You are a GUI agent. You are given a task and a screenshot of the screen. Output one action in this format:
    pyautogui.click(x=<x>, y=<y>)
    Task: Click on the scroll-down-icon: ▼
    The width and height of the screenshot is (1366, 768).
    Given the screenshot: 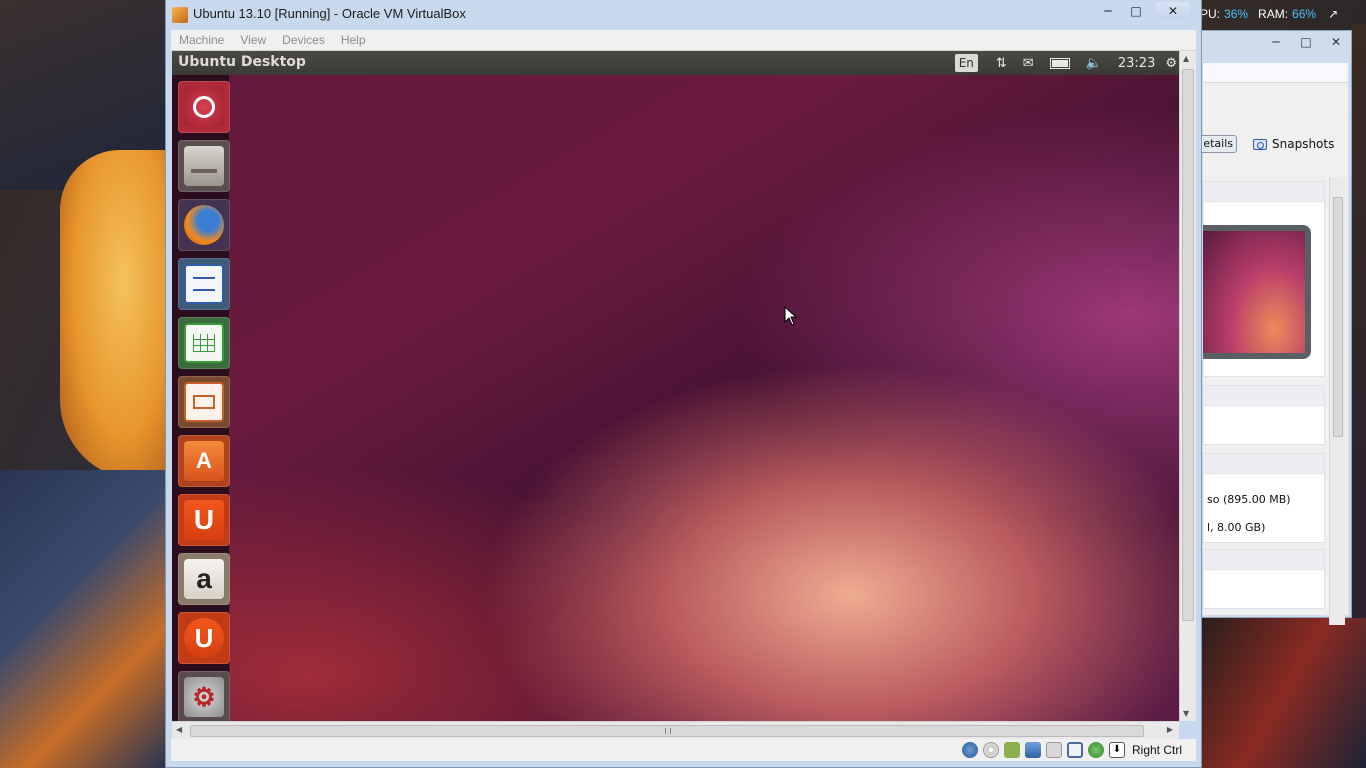 What is the action you would take?
    pyautogui.click(x=1186, y=713)
    